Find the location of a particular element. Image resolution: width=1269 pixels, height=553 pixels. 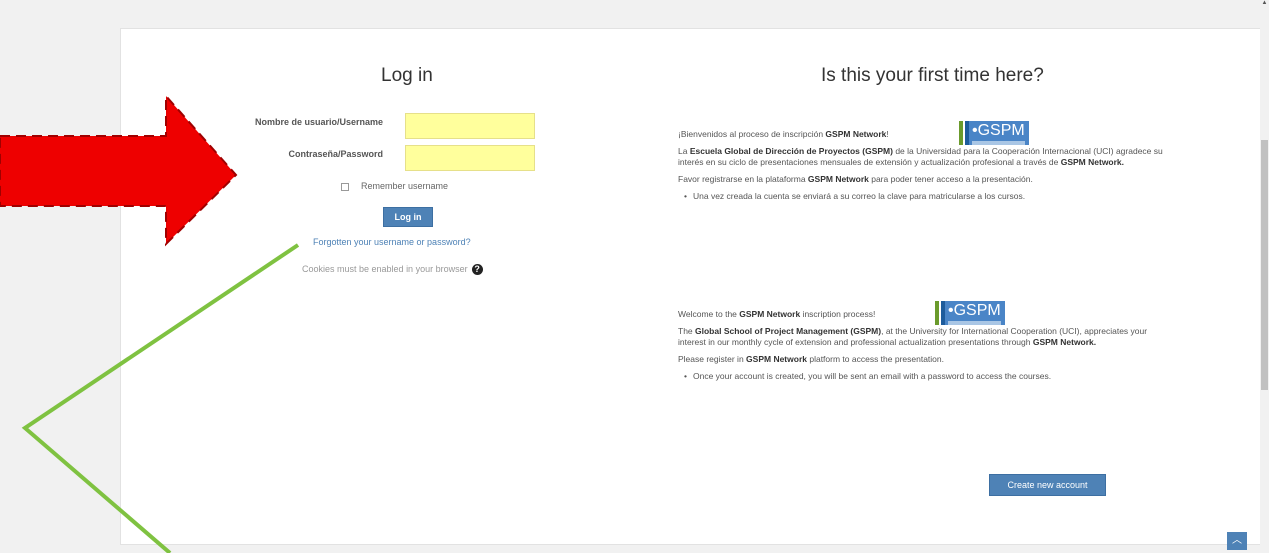

green-line-annotation is located at coordinates (160, 398).